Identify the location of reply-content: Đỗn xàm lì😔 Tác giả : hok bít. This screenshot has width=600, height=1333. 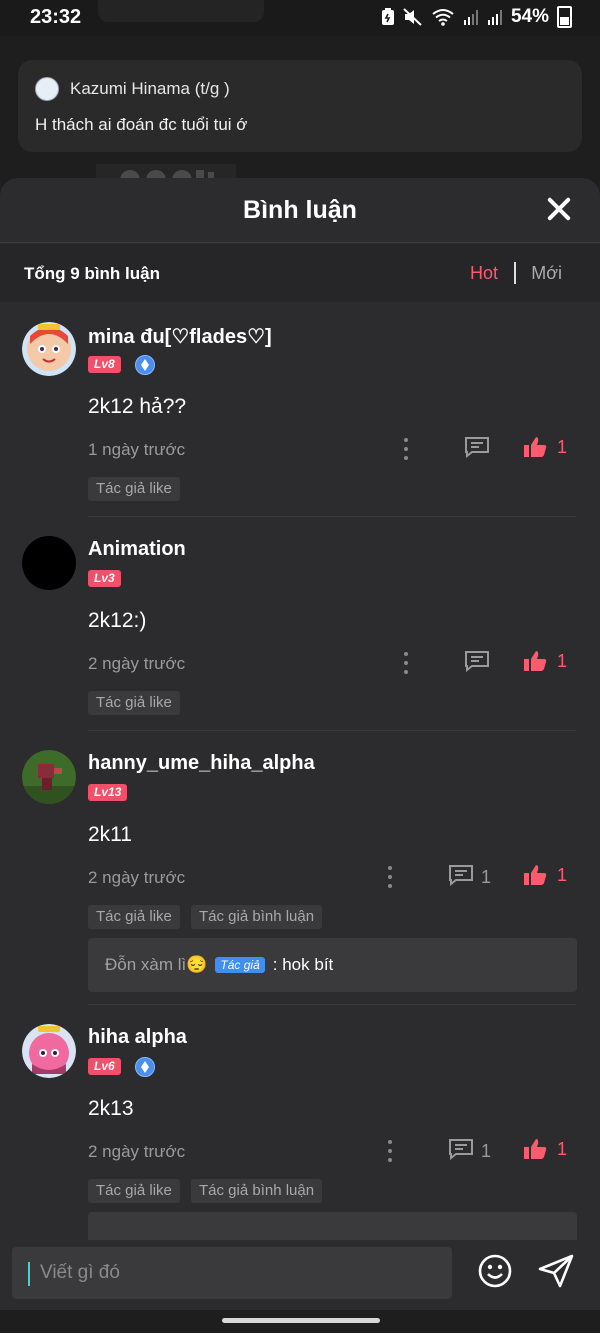
(219, 965).